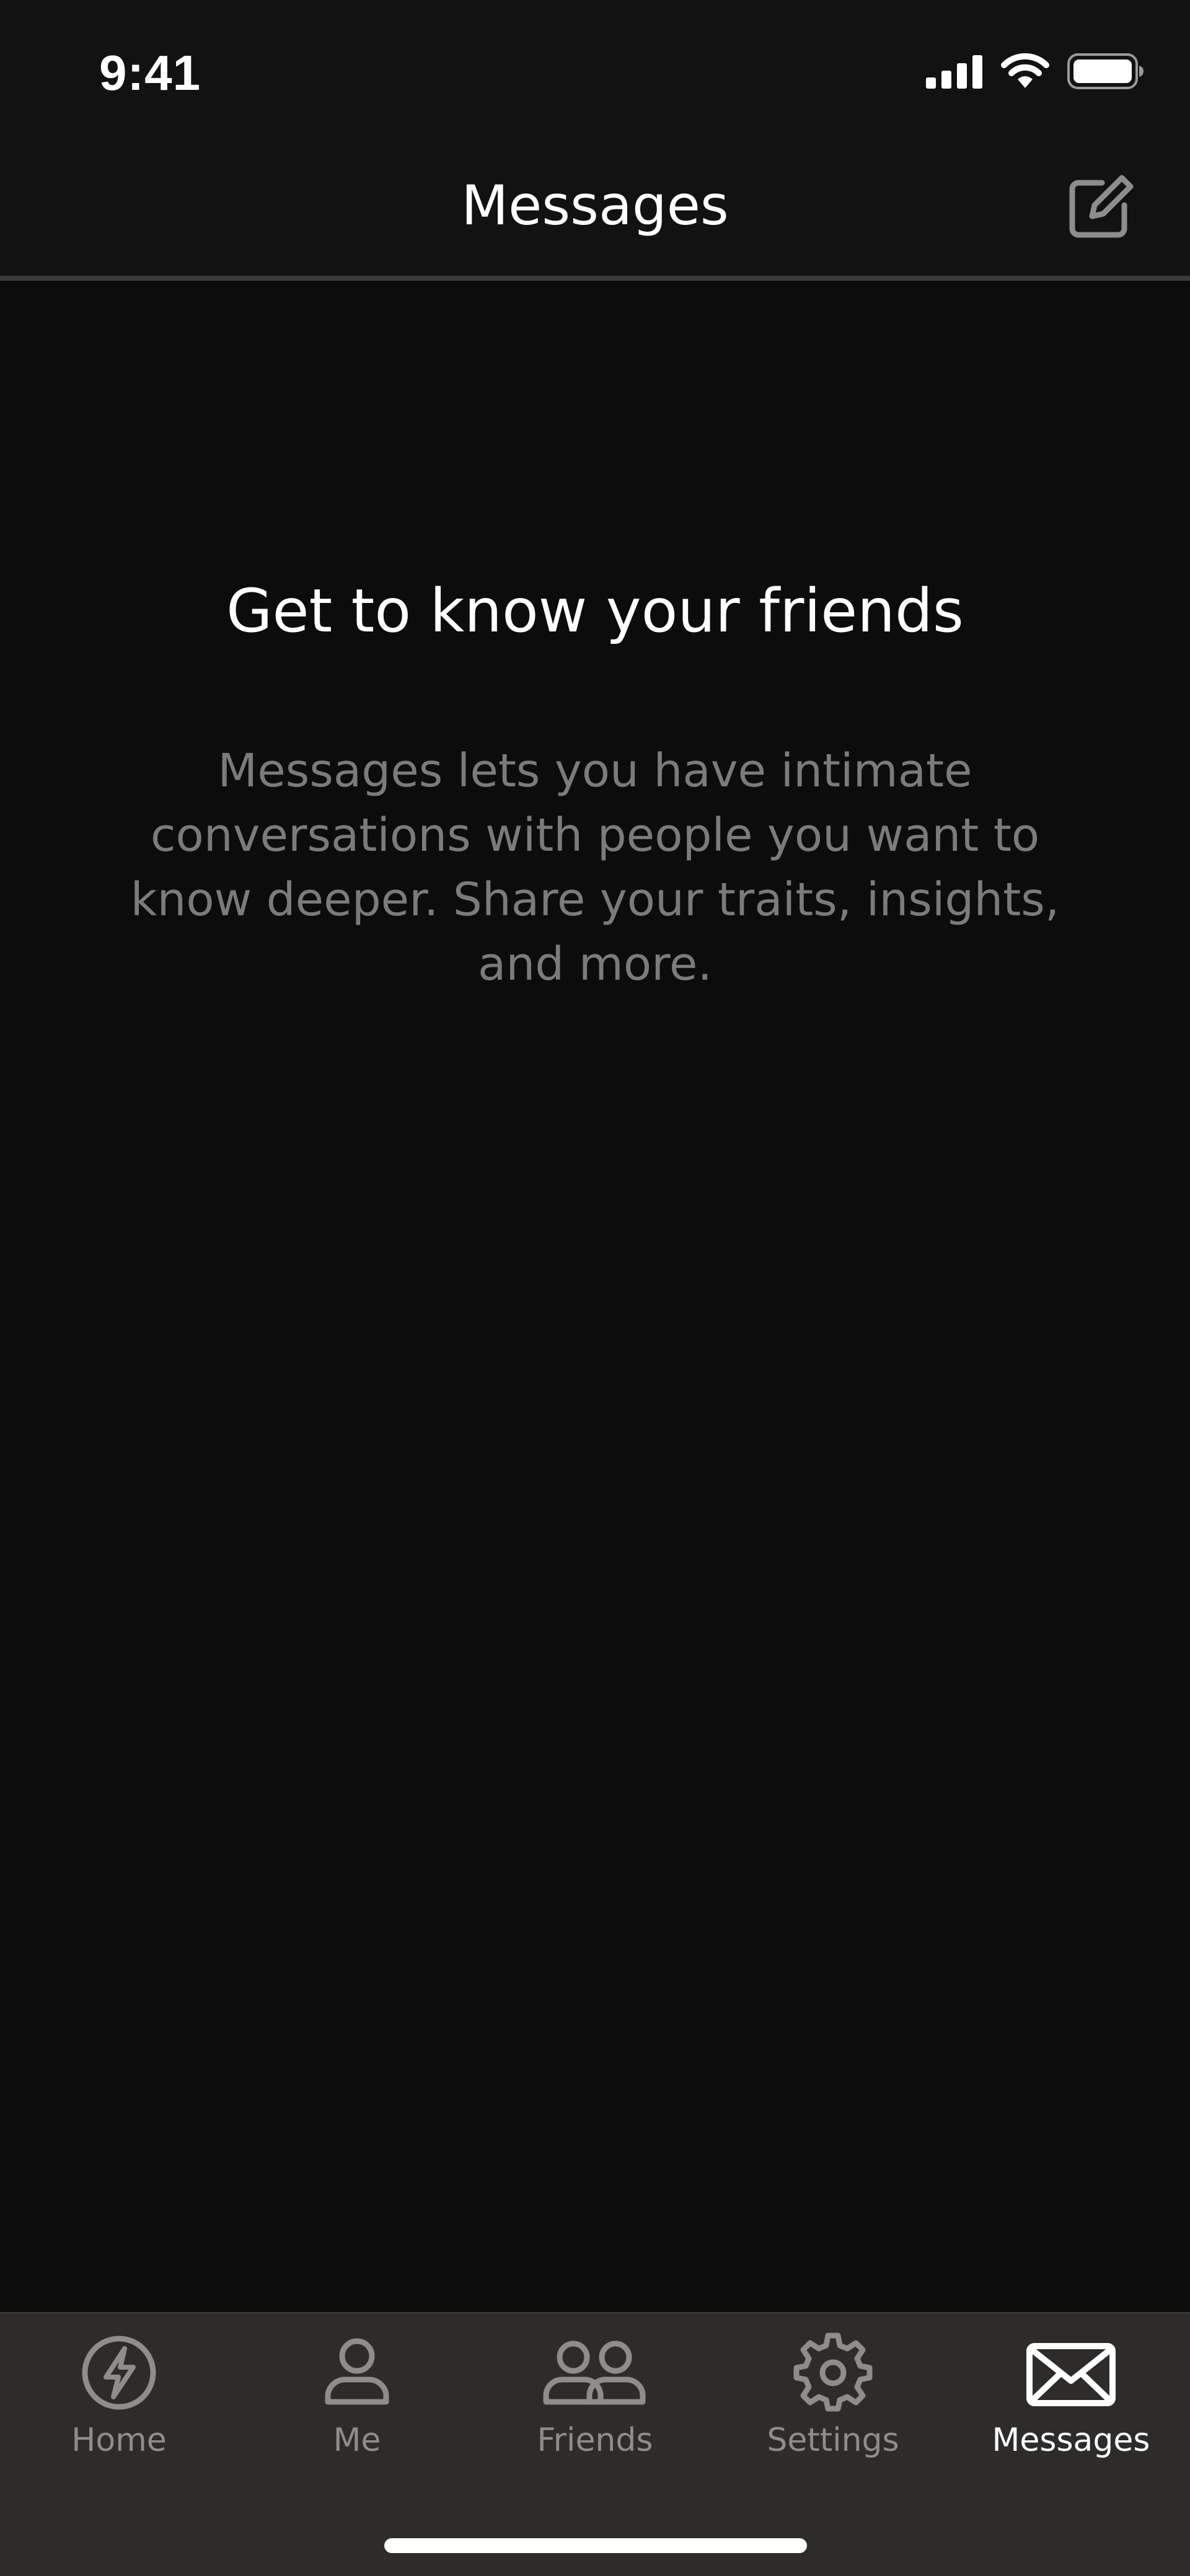  Describe the element at coordinates (954, 72) in the screenshot. I see `cellular-signal-icon` at that location.